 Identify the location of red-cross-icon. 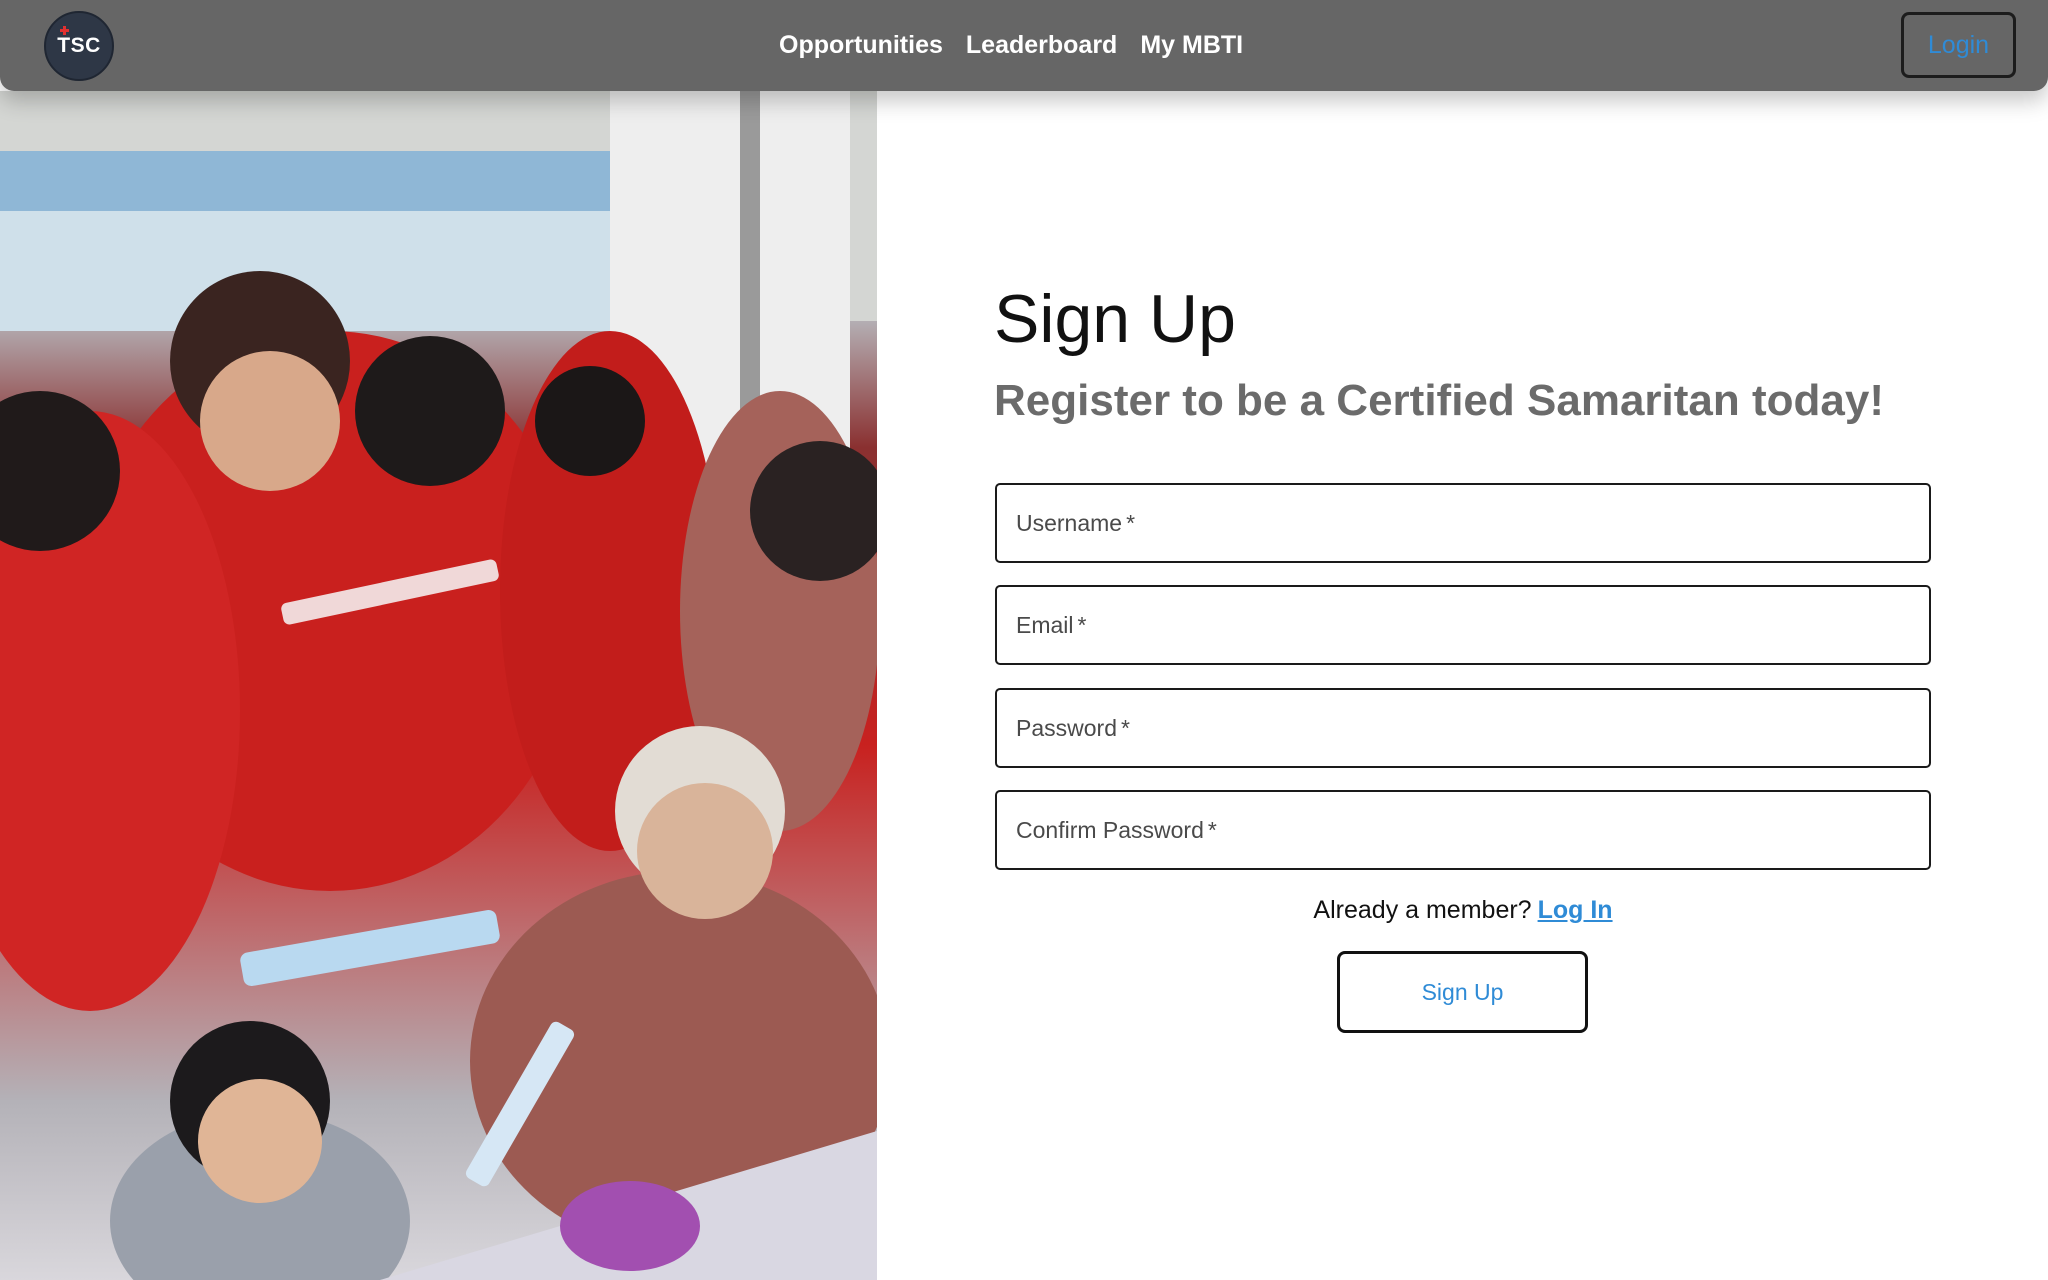
(64, 30).